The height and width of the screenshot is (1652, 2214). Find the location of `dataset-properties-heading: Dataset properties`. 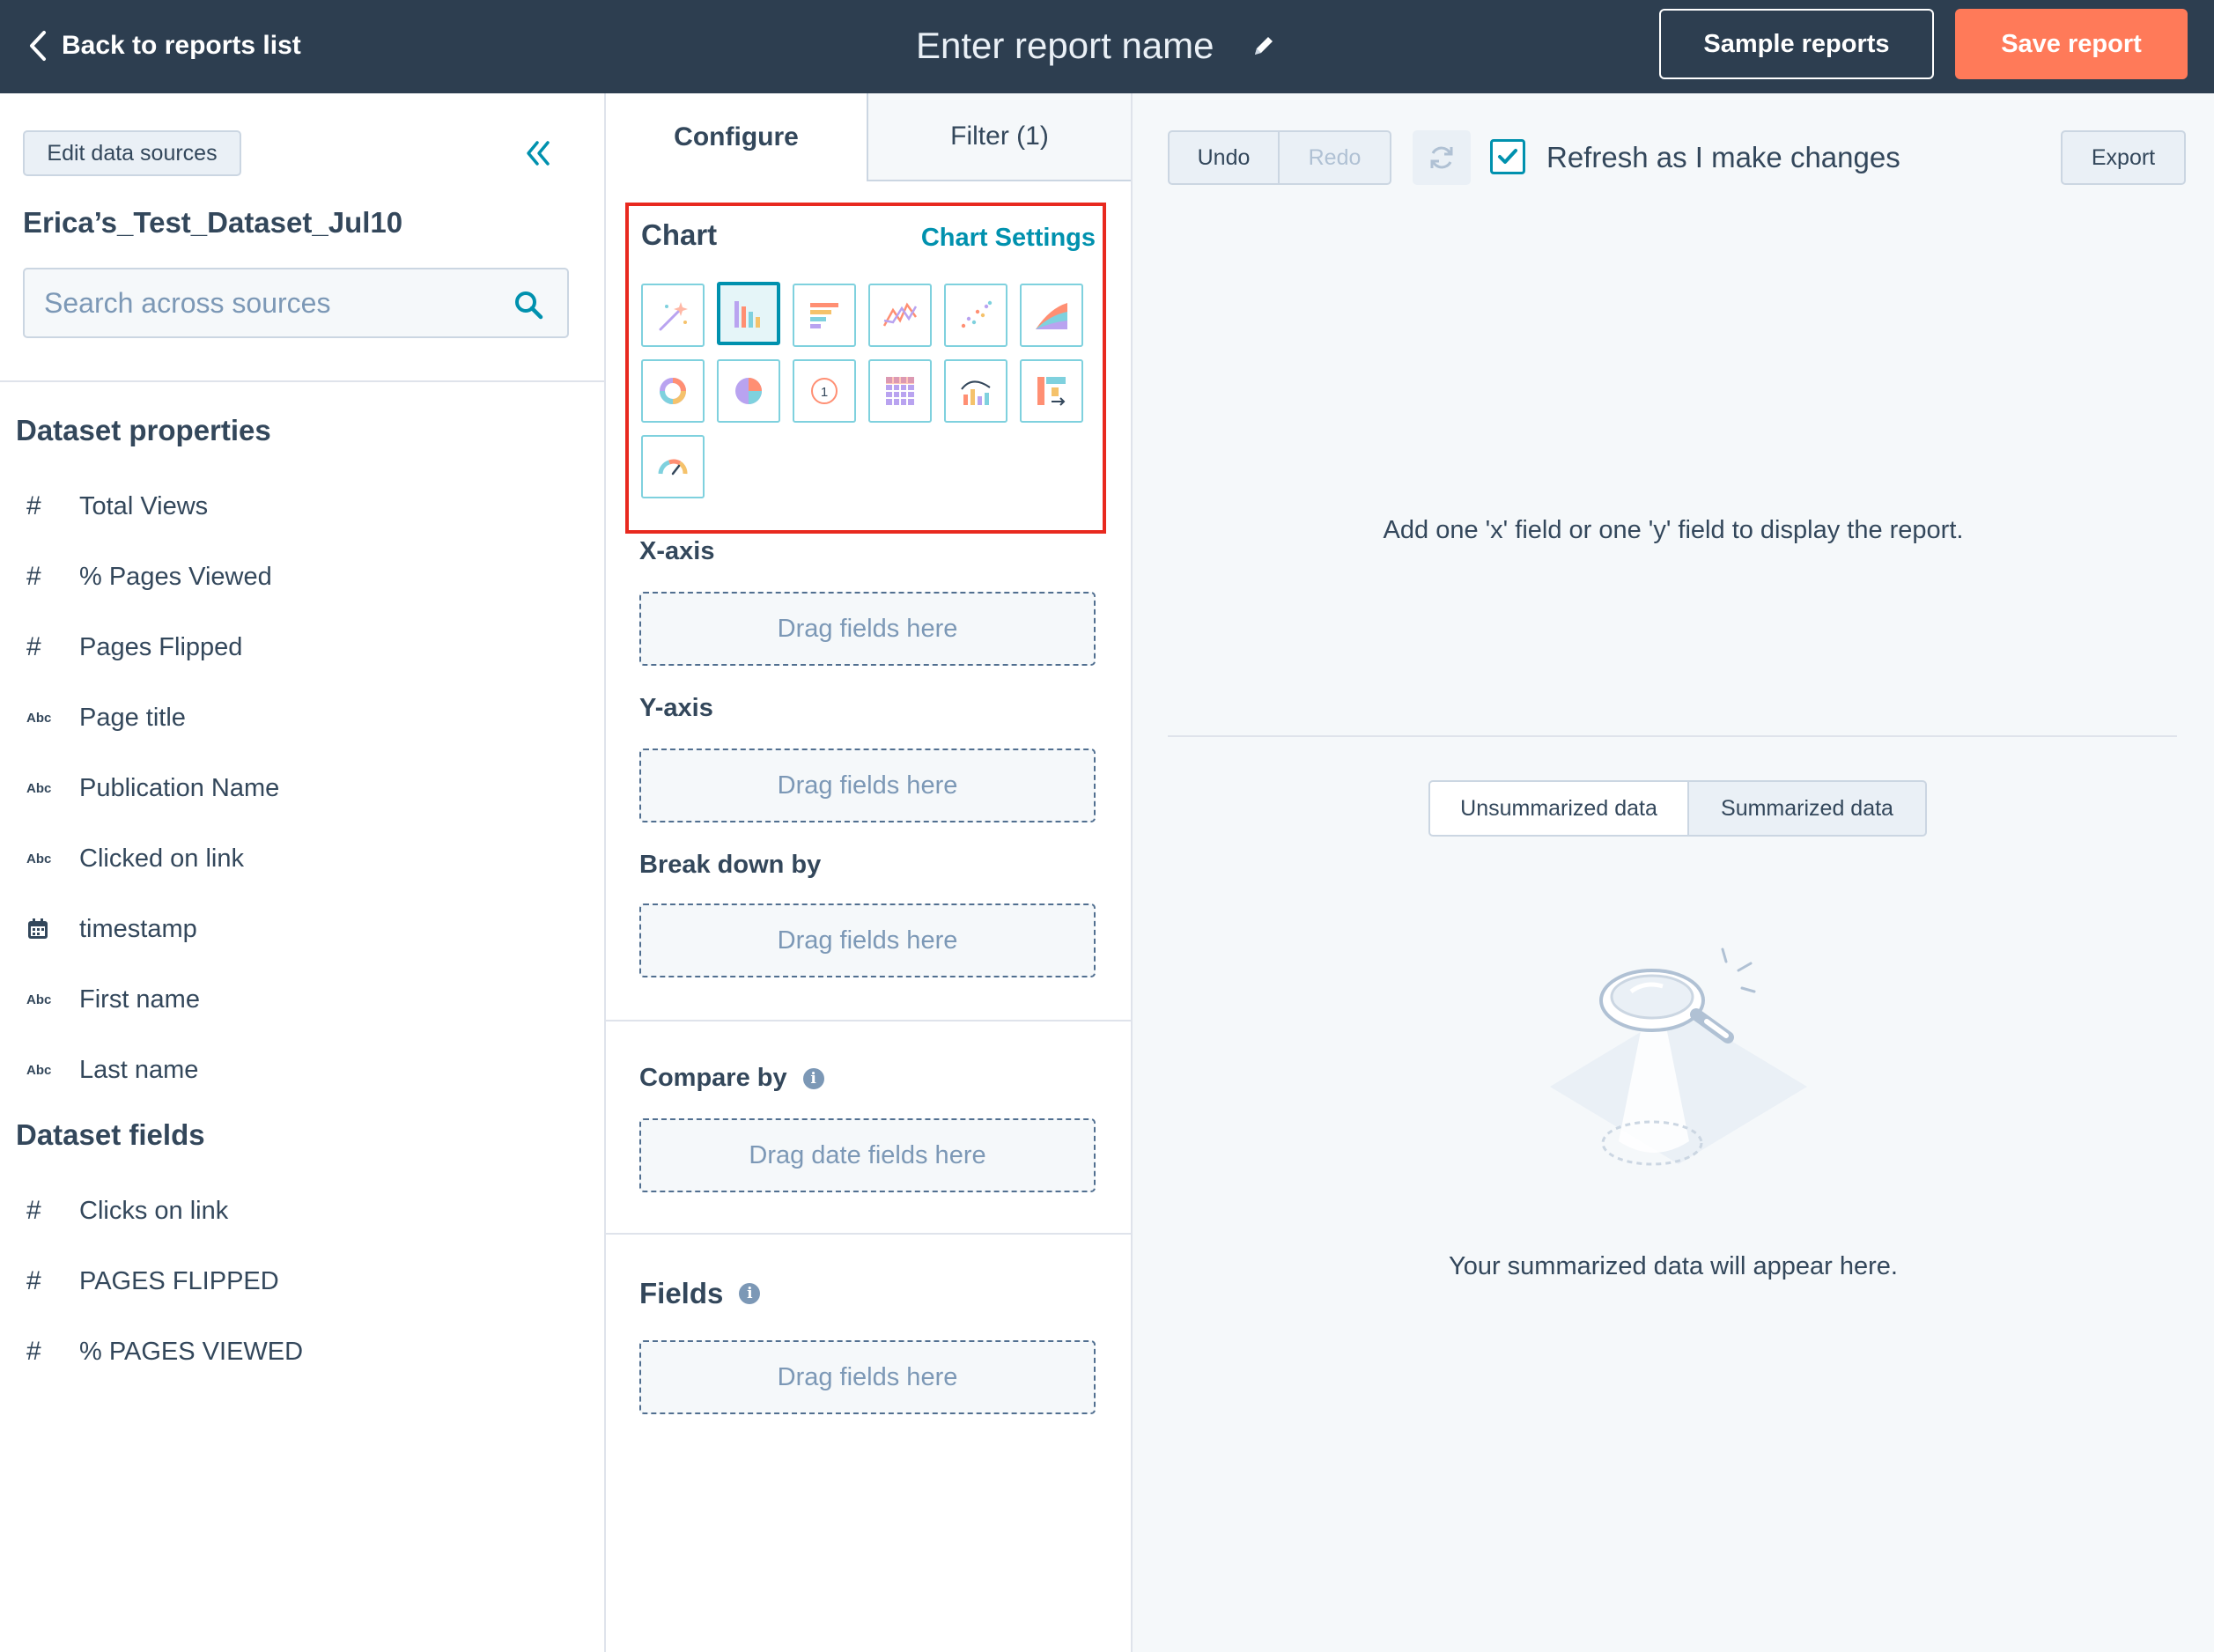

dataset-properties-heading: Dataset properties is located at coordinates (143, 430).